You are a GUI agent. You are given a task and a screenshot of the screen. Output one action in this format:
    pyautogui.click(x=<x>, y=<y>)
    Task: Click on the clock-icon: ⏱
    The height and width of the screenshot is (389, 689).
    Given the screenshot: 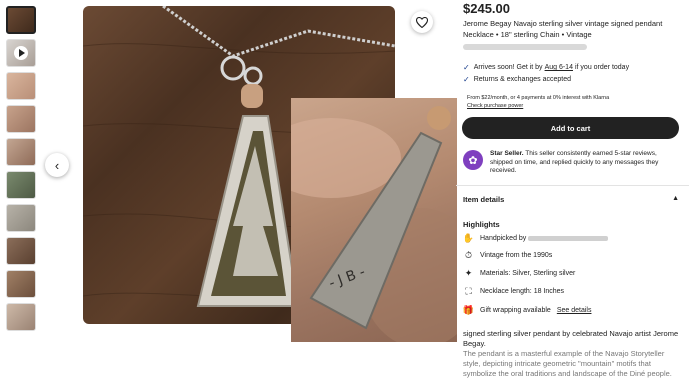 What is the action you would take?
    pyautogui.click(x=468, y=255)
    